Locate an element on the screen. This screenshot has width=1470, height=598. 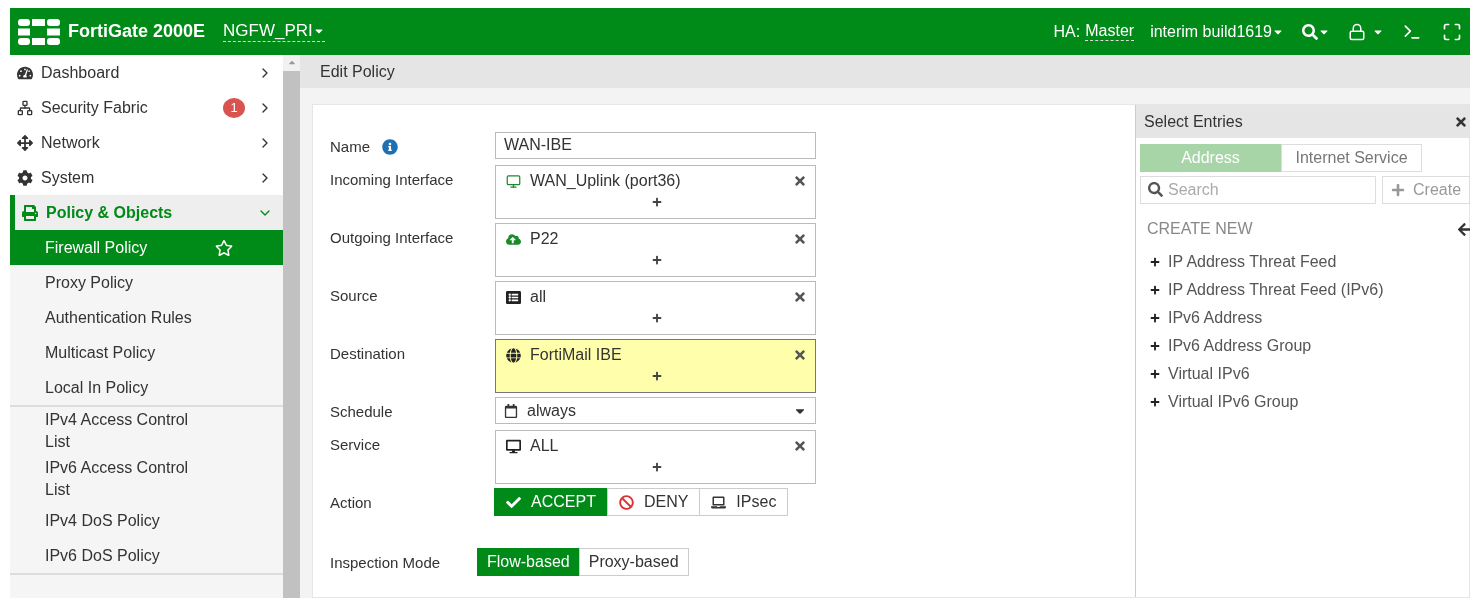
entry-field: ALL is located at coordinates (655, 457).